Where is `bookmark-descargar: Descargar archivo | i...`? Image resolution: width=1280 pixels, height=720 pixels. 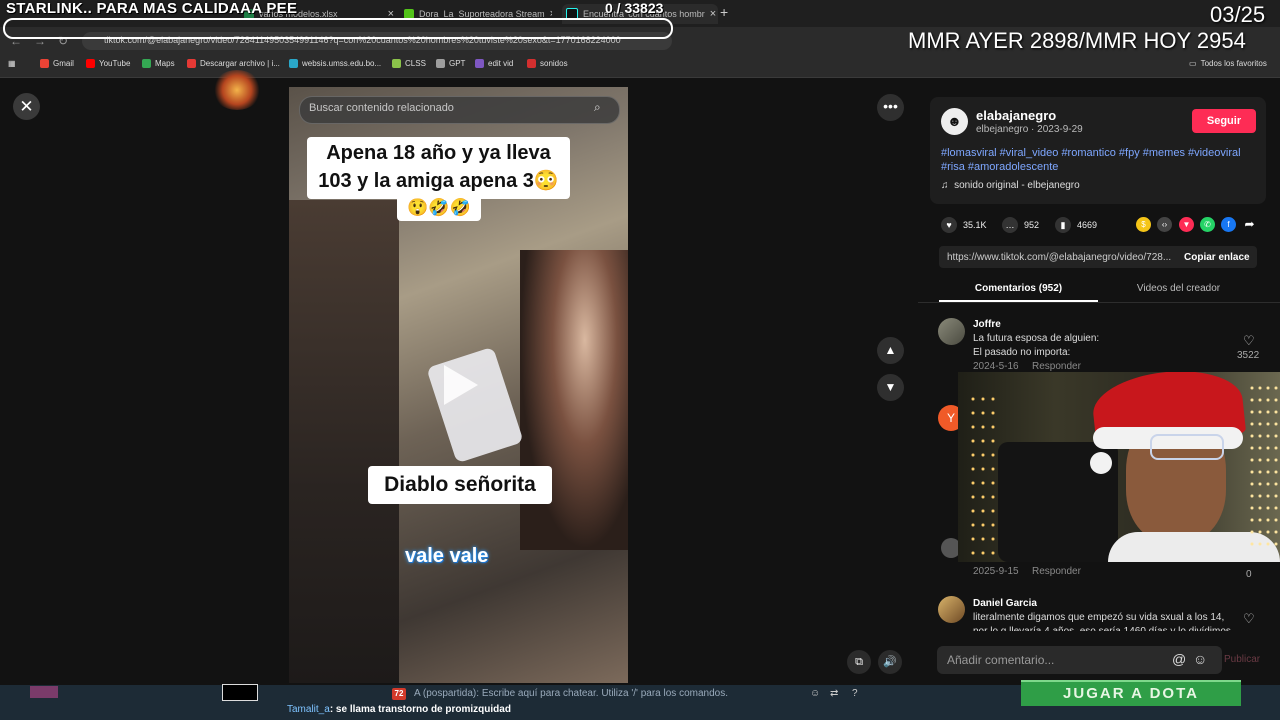
bookmark-descargar: Descargar archivo | i... is located at coordinates (233, 63).